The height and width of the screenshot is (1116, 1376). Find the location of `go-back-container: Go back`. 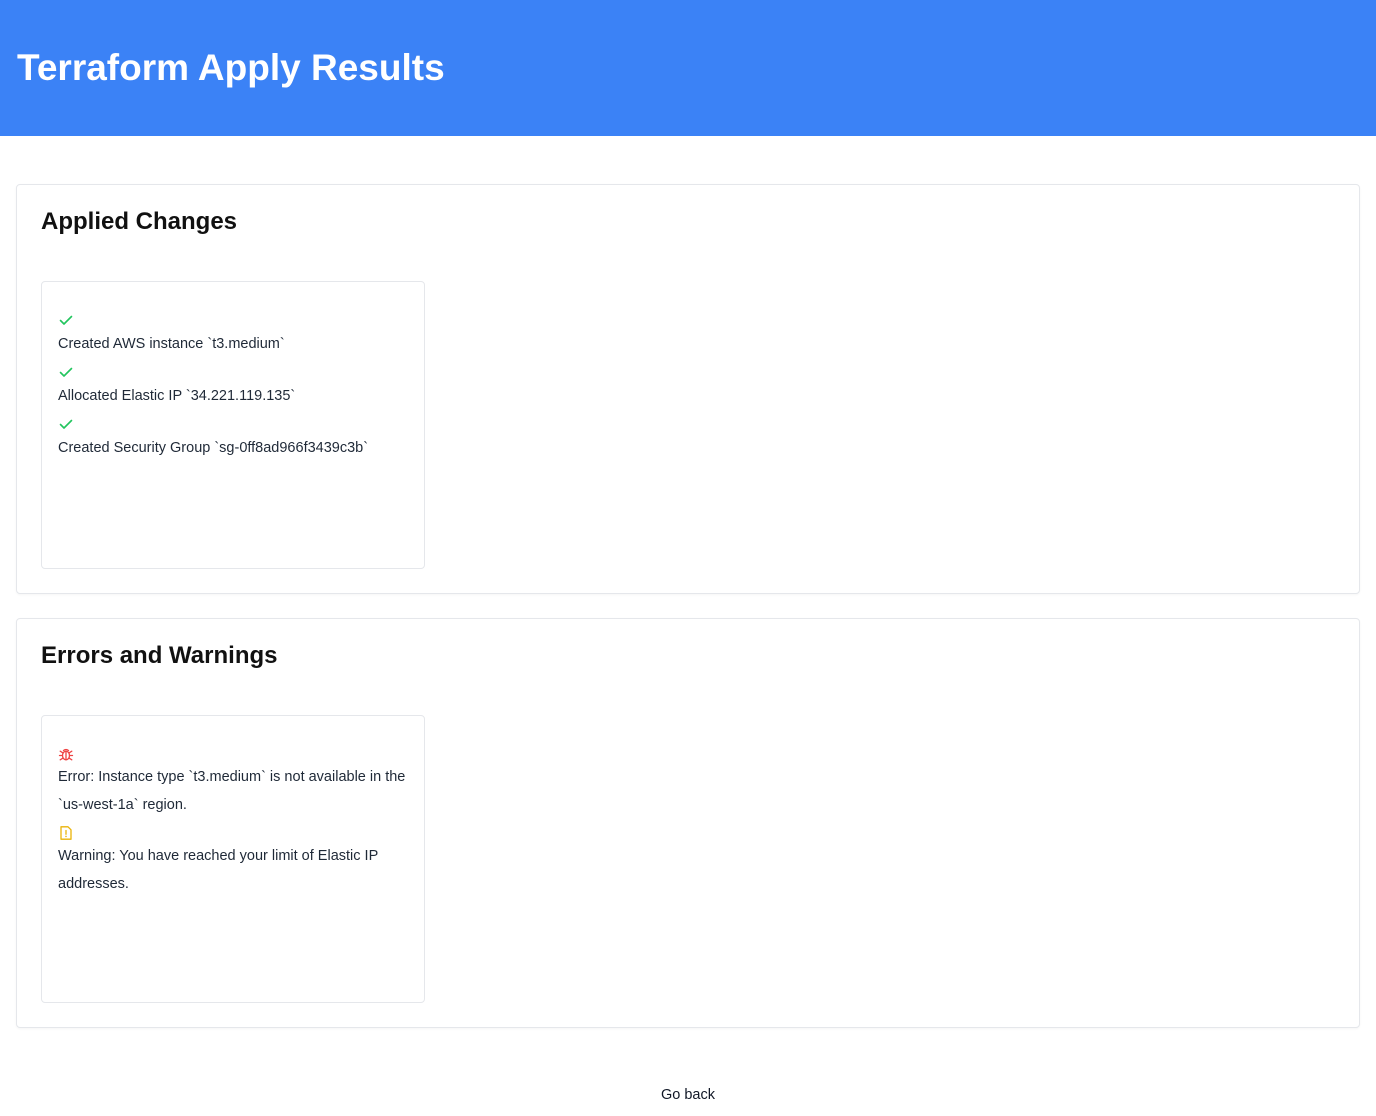

go-back-container: Go back is located at coordinates (688, 1095).